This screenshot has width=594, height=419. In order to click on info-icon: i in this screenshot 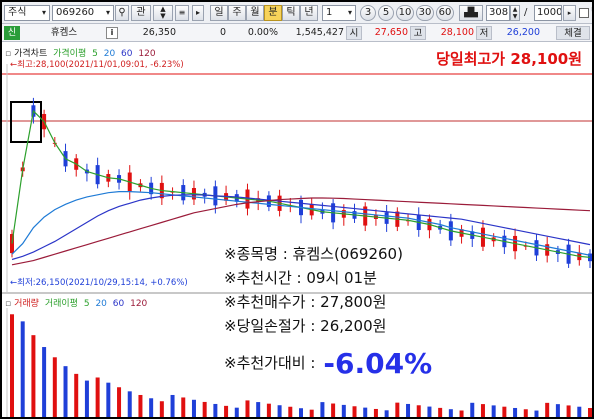, I will do `click(112, 33)`.